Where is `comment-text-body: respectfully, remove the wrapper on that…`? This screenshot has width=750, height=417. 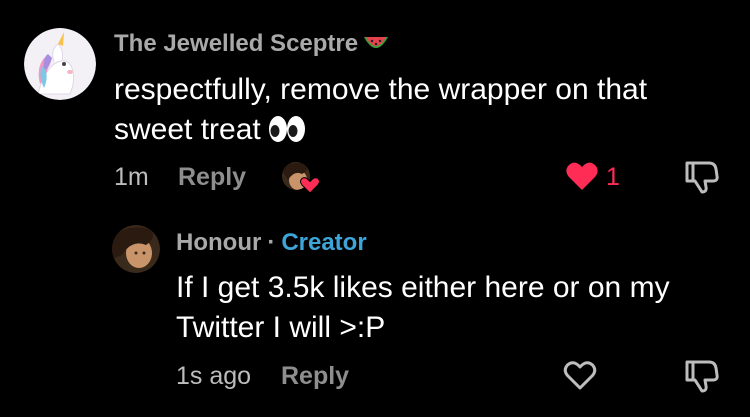 comment-text-body: respectfully, remove the wrapper on that… is located at coordinates (381, 109).